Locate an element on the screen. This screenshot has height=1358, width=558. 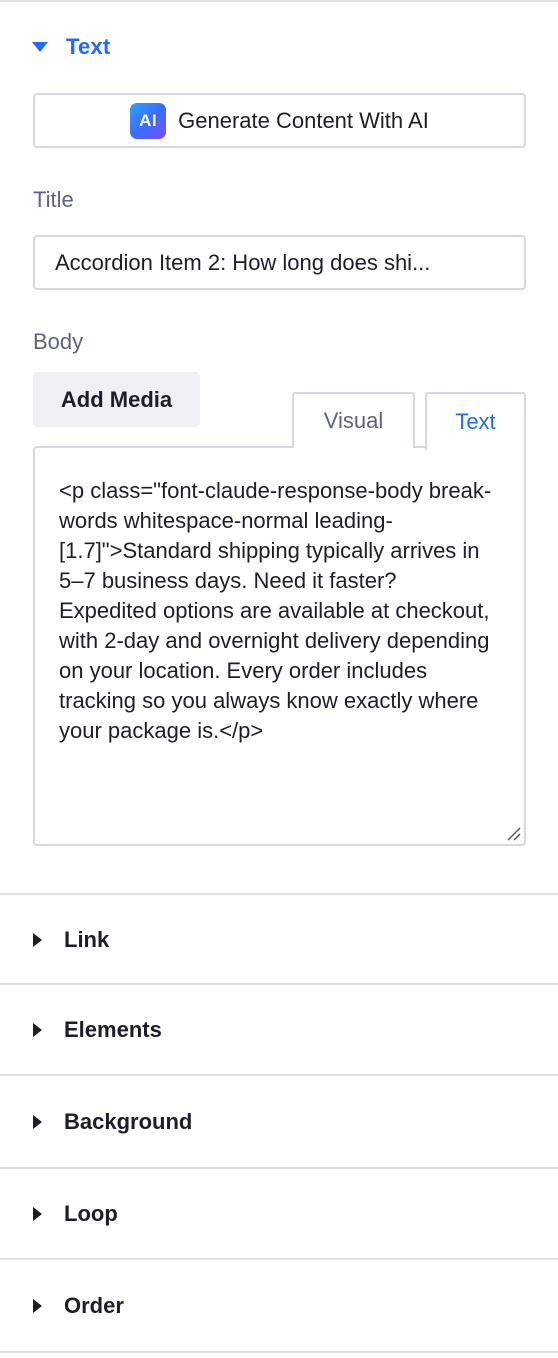
section-elements-title: Elements is located at coordinates (113, 1029).